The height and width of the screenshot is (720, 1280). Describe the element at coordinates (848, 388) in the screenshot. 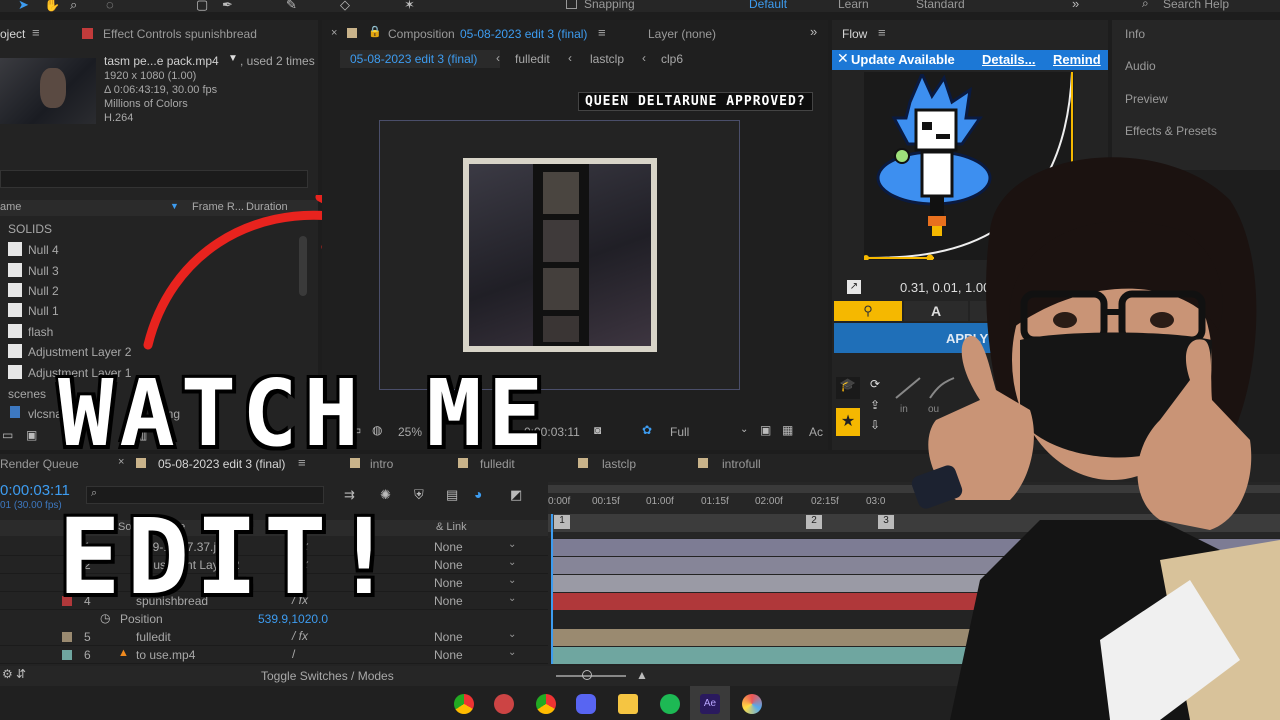

I see `graduate-icon: 🎓` at that location.